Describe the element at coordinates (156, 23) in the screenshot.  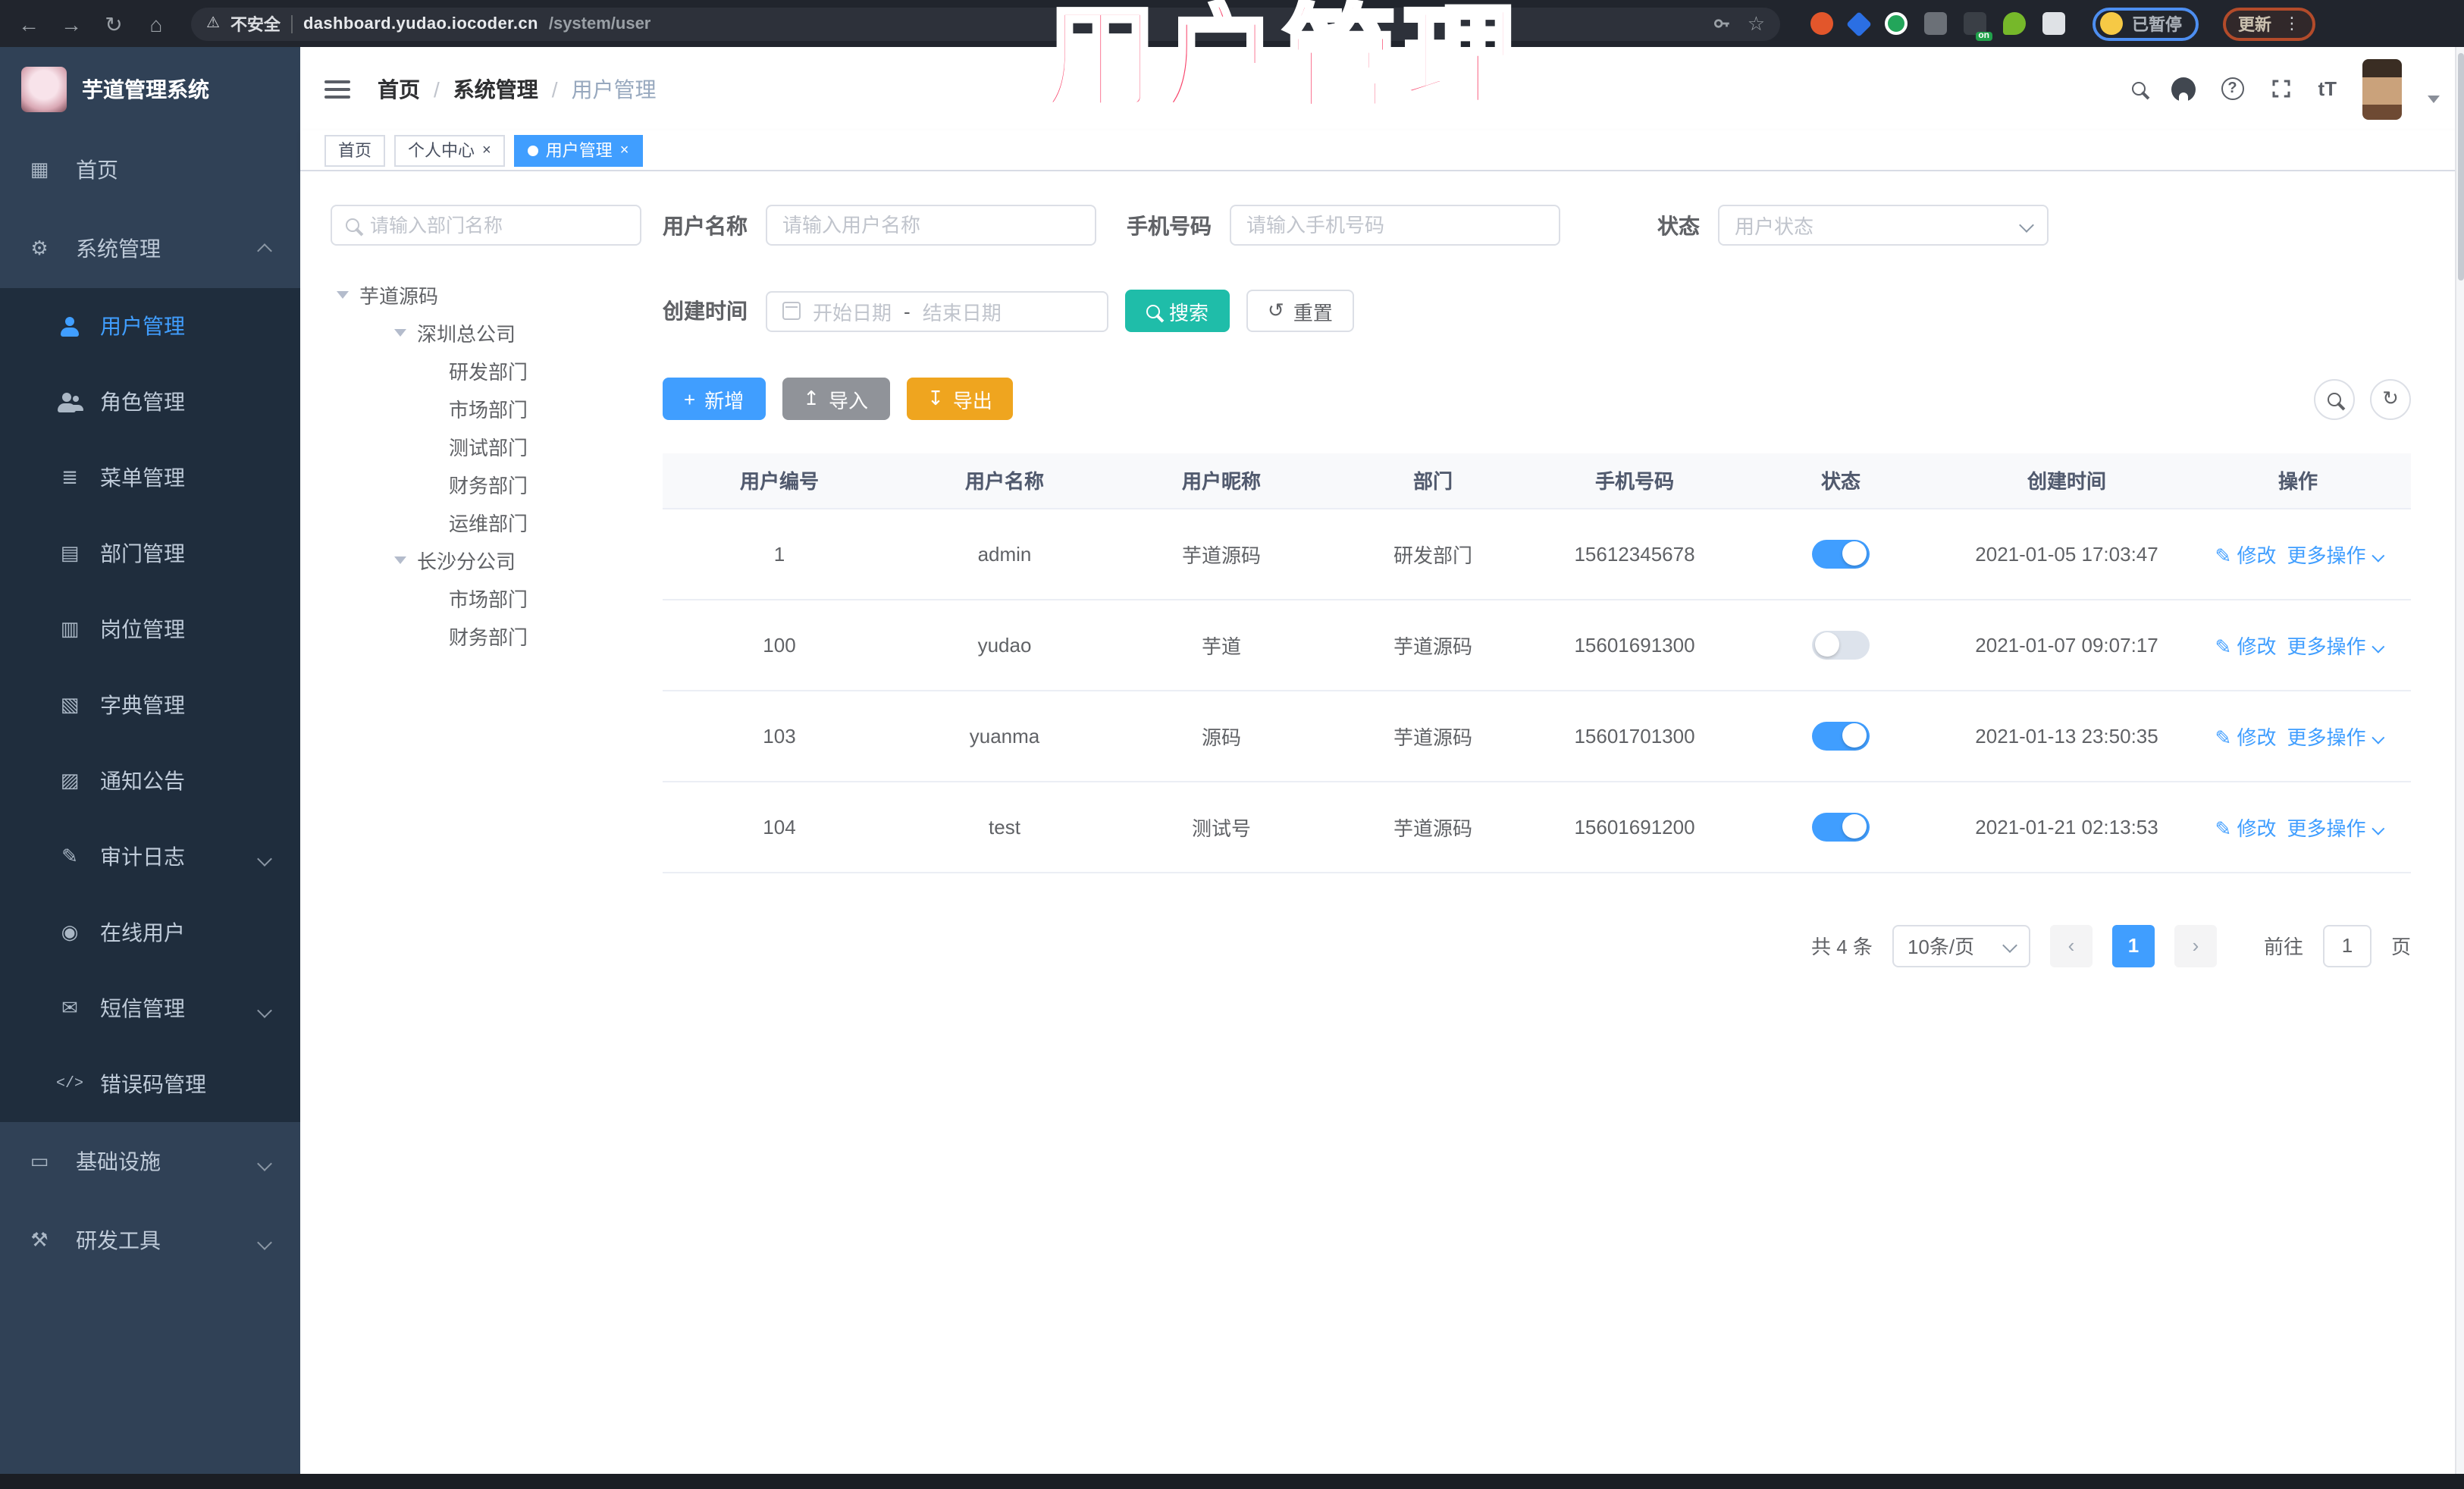
I see `home-icon: ⌂` at that location.